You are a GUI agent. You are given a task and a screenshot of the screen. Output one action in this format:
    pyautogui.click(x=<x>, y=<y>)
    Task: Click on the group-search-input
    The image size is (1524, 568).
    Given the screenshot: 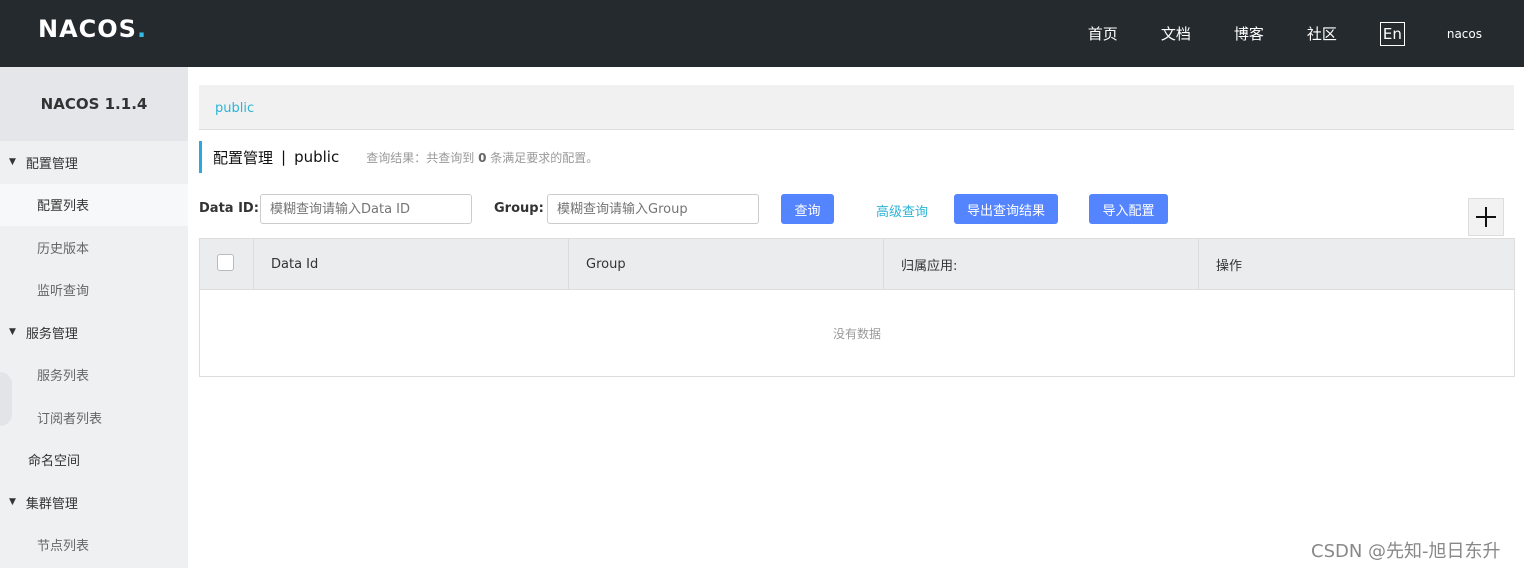 What is the action you would take?
    pyautogui.click(x=653, y=209)
    